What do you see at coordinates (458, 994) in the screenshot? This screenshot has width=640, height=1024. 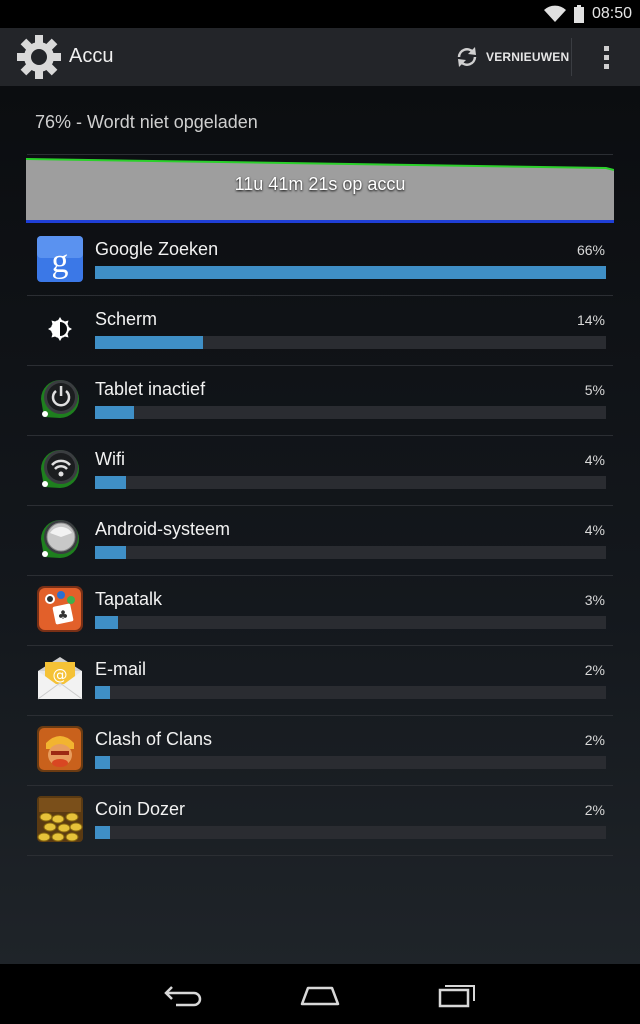 I see `recent-apps-icon` at bounding box center [458, 994].